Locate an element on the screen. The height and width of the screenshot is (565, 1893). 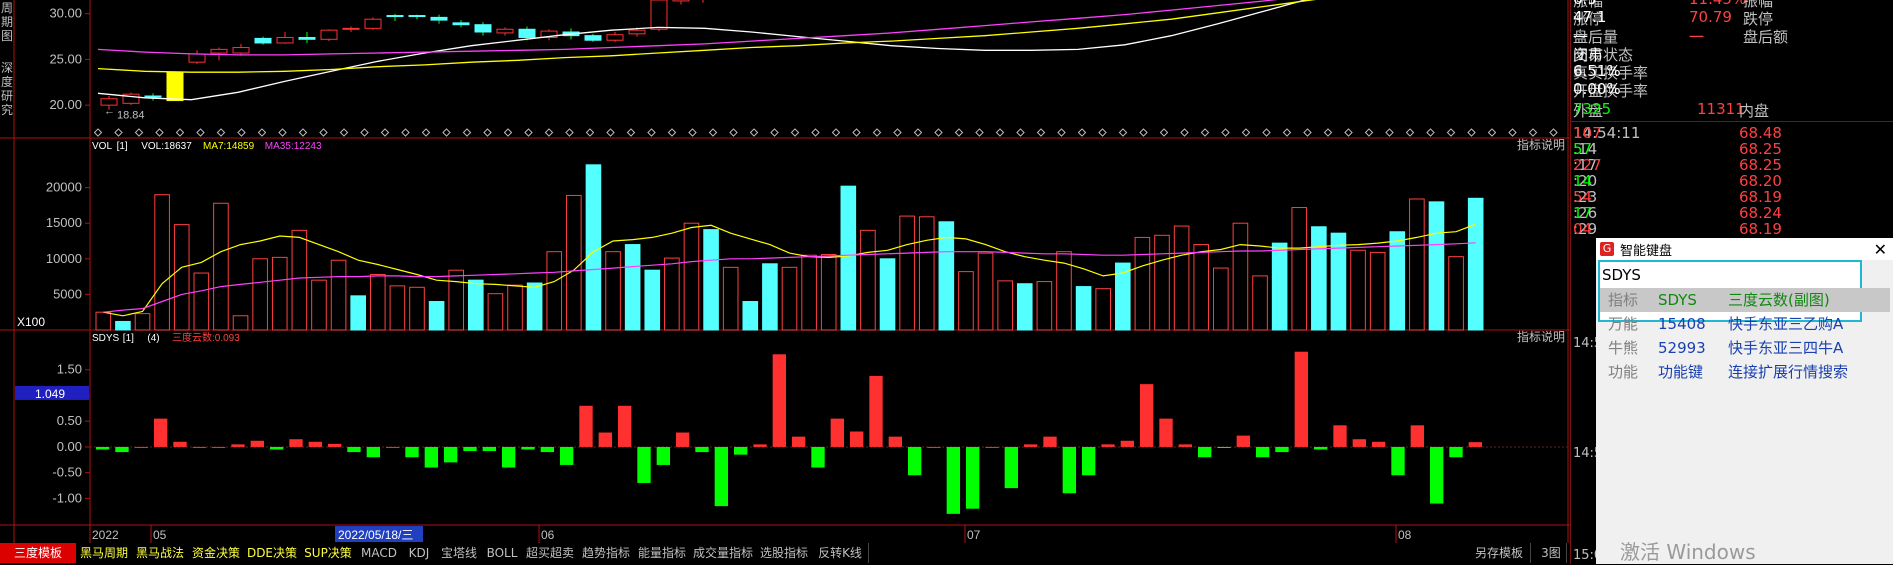
vol-title-part: VOL is located at coordinates (102, 146).